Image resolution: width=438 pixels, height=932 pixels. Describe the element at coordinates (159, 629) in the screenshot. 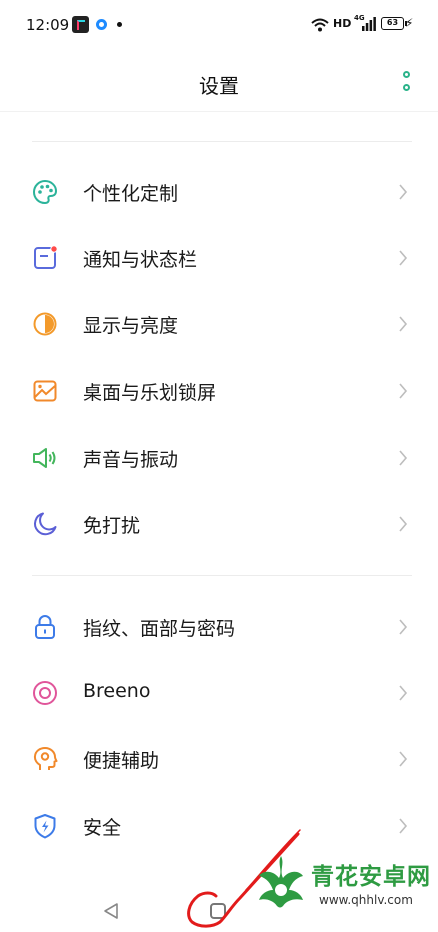

I see `settings-item-label: 指纹、面部与密码` at that location.